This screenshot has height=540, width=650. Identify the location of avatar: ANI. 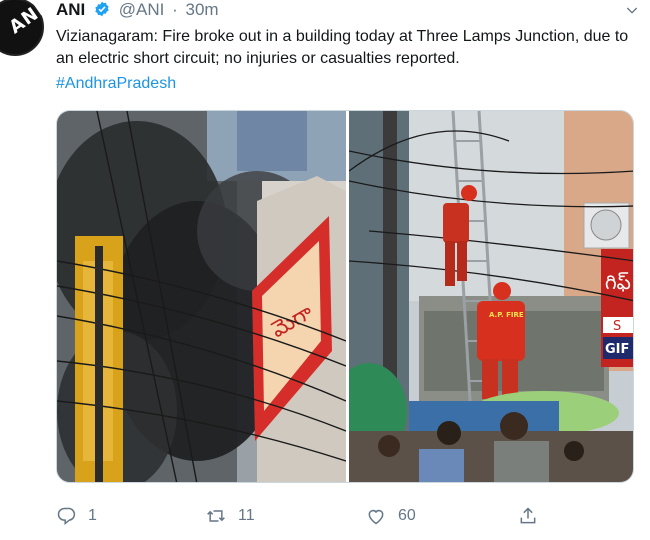
(22, 29).